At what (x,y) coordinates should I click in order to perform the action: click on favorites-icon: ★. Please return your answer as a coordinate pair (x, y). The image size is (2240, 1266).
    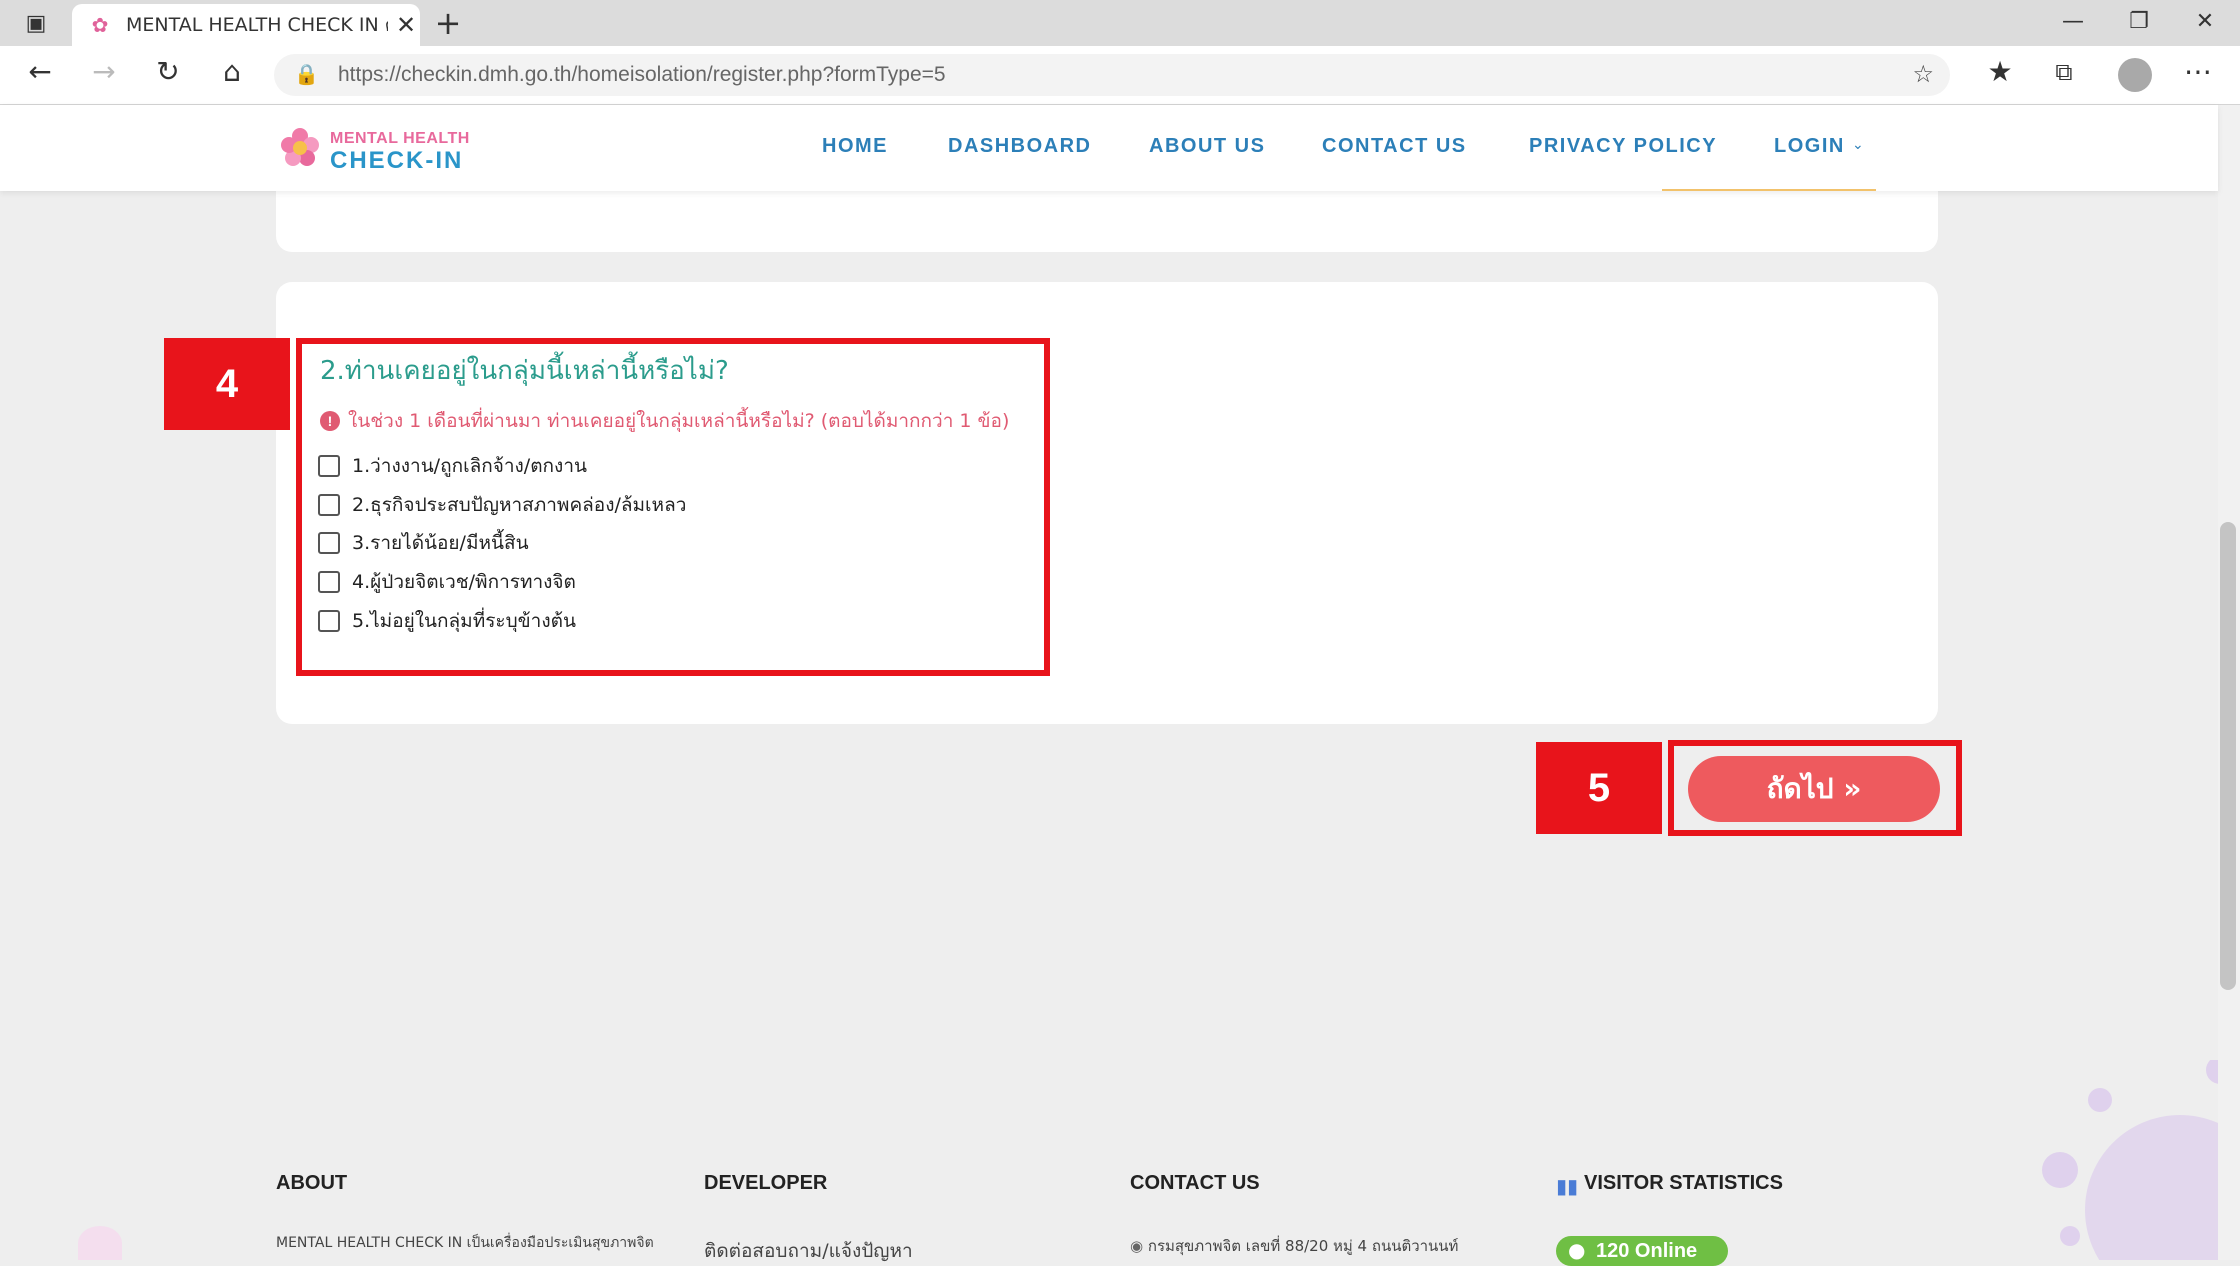
    Looking at the image, I should click on (2000, 72).